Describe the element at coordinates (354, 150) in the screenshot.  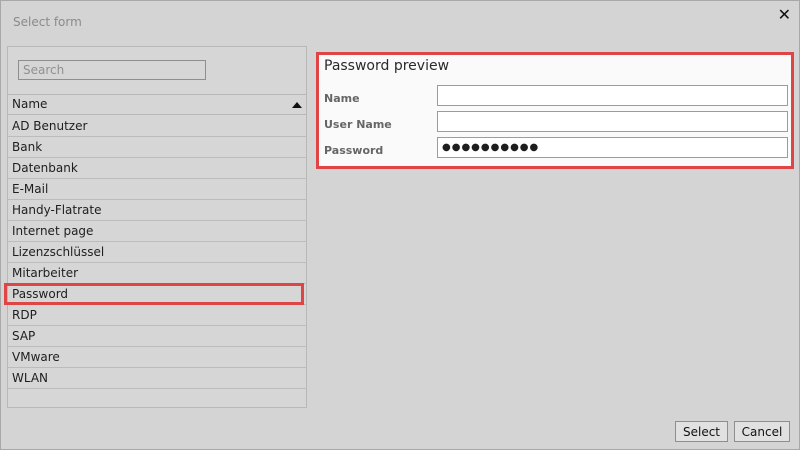
I see `password-label: Password` at that location.